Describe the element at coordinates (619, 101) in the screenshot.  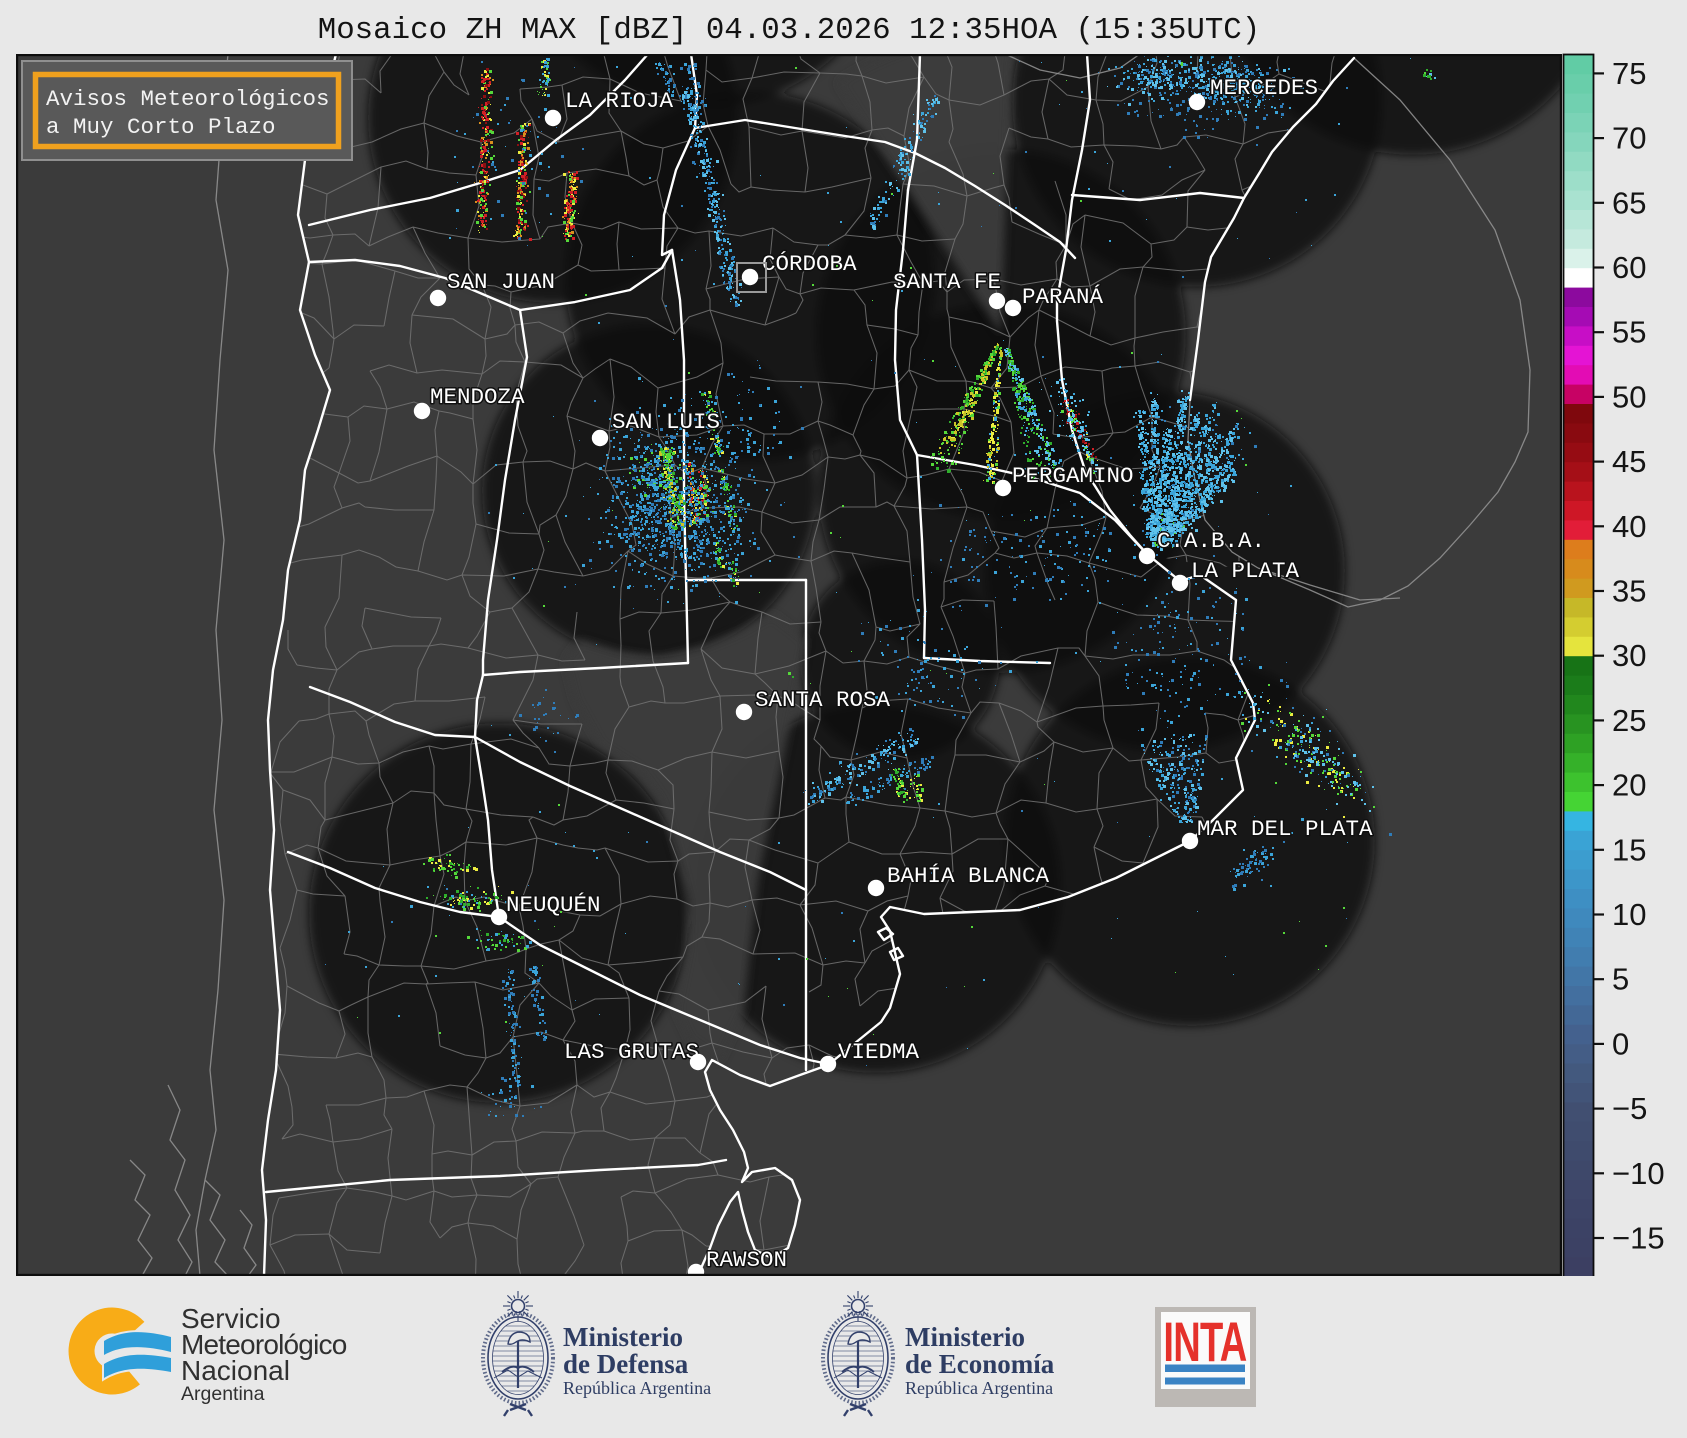
I see `svg-text: LA RIOJA` at that location.